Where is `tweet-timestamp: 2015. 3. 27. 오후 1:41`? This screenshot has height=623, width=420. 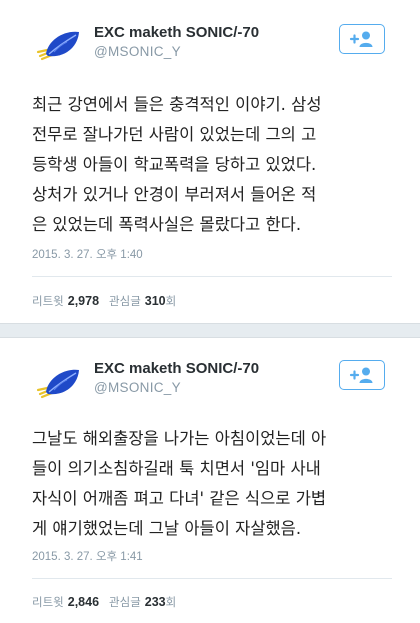
tweet-timestamp: 2015. 3. 27. 오후 1:41 is located at coordinates (87, 556).